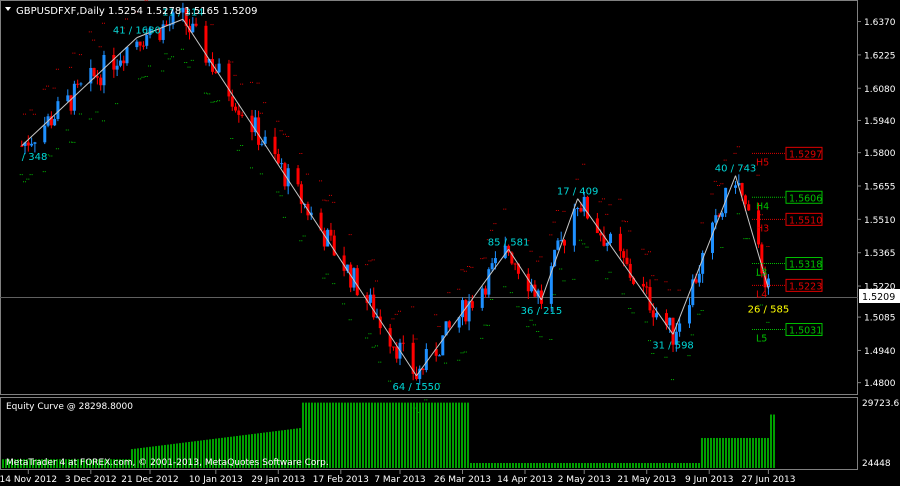 Image resolution: width=900 pixels, height=486 pixels. What do you see at coordinates (769, 310) in the screenshot?
I see `zigzag-label: 26 / 585` at bounding box center [769, 310].